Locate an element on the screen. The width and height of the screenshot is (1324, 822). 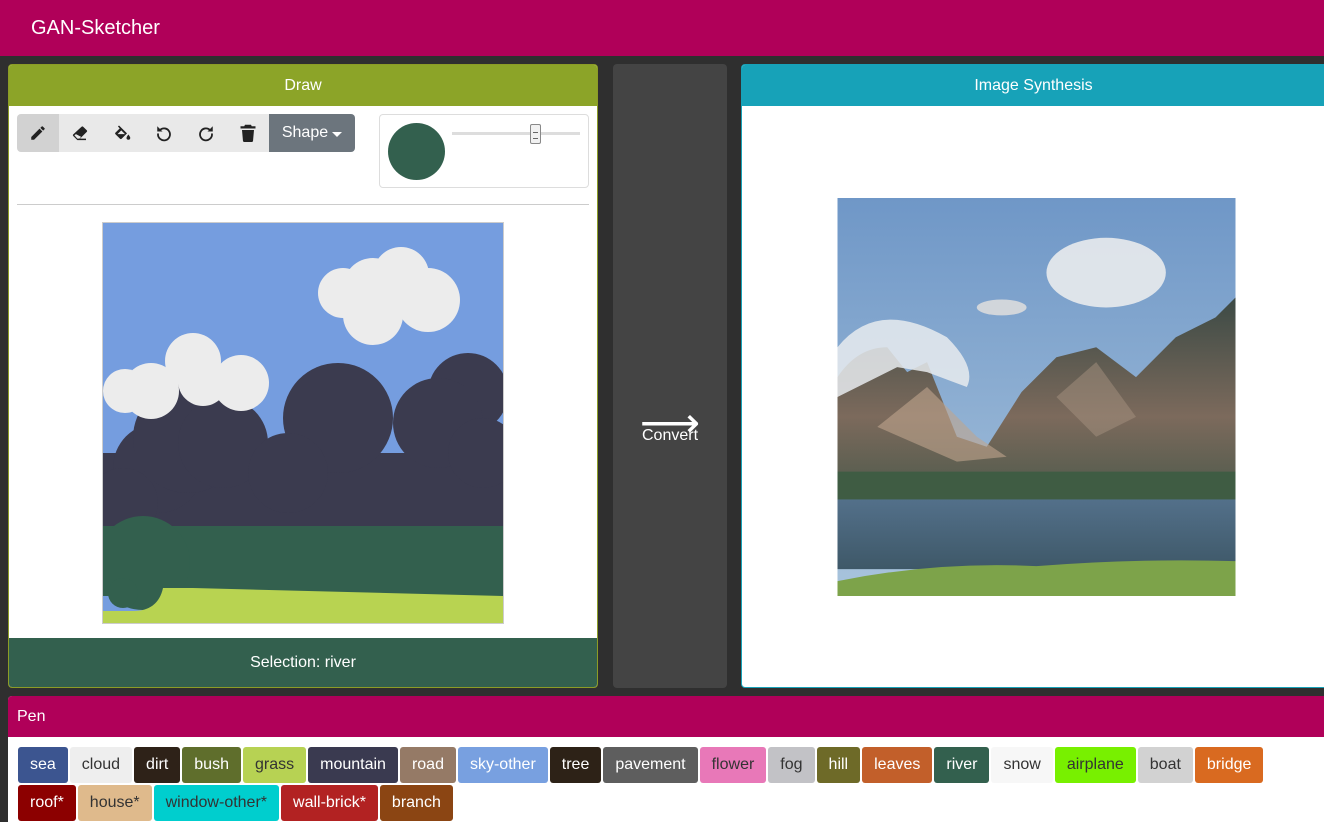
synthesis-header: Image Synthesis is located at coordinates (1033, 85).